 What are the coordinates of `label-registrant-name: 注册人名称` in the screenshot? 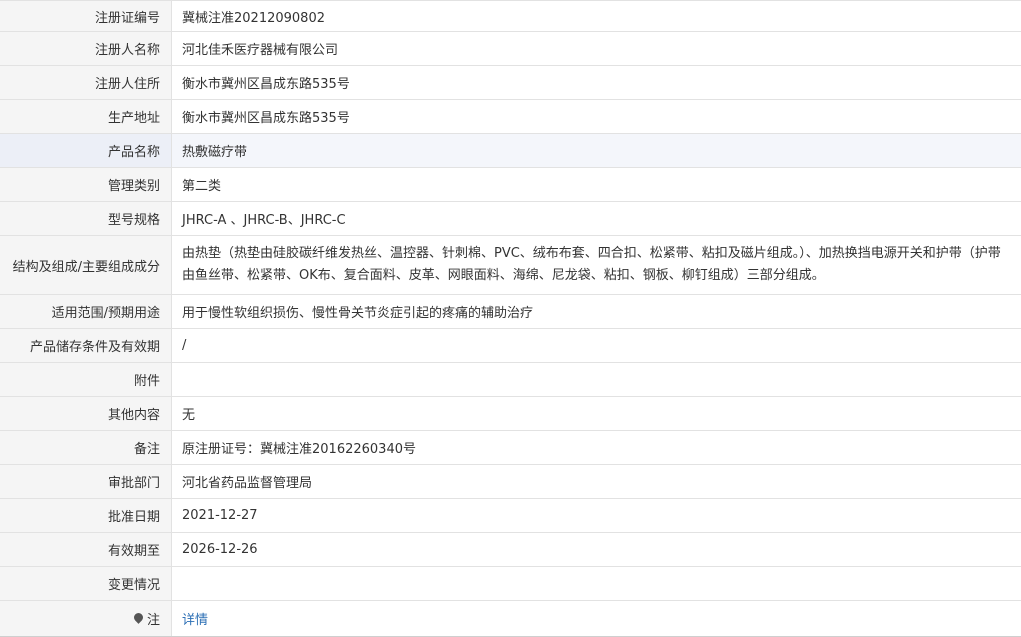 It's located at (86, 48).